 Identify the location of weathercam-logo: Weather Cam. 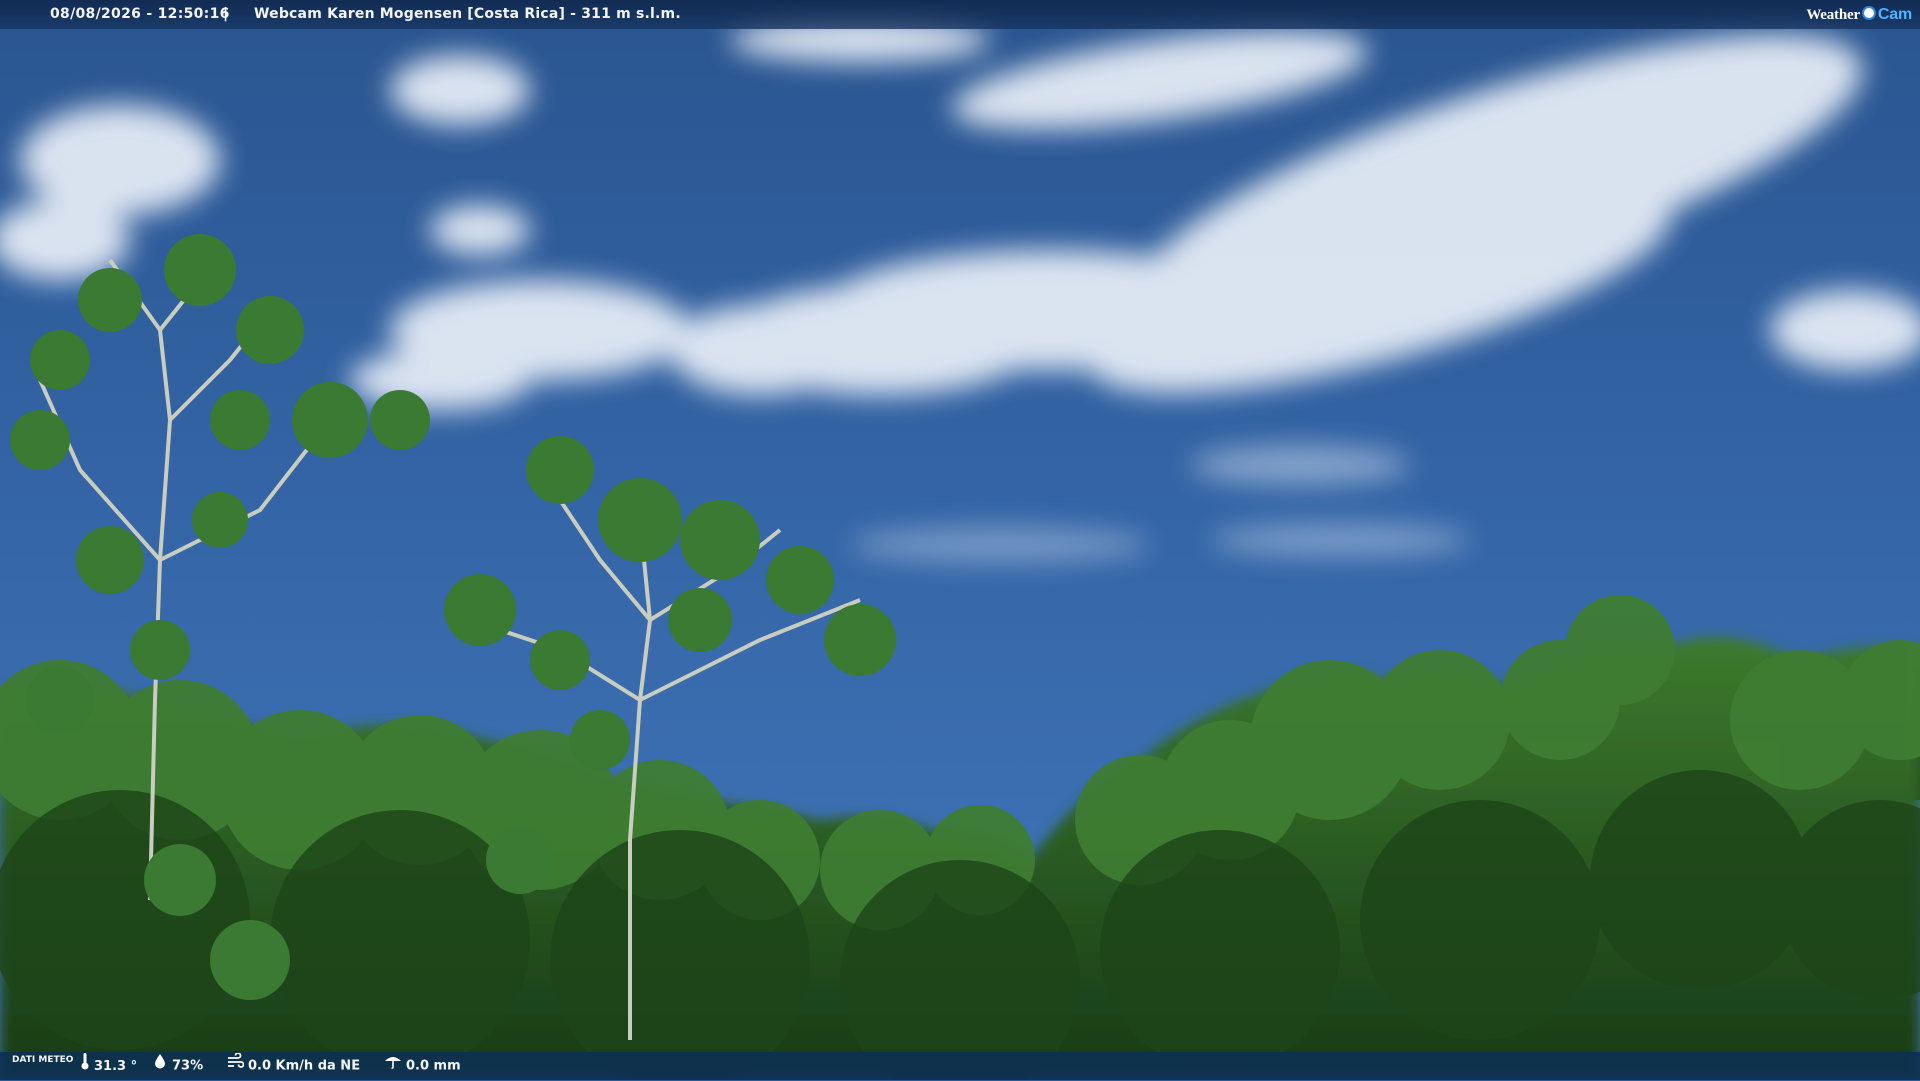
(1859, 15).